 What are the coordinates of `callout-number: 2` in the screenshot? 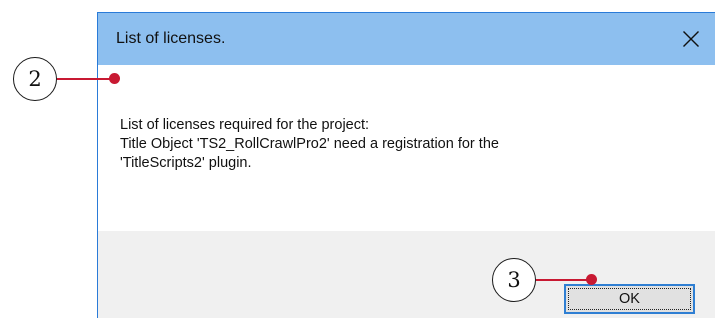 It's located at (35, 79).